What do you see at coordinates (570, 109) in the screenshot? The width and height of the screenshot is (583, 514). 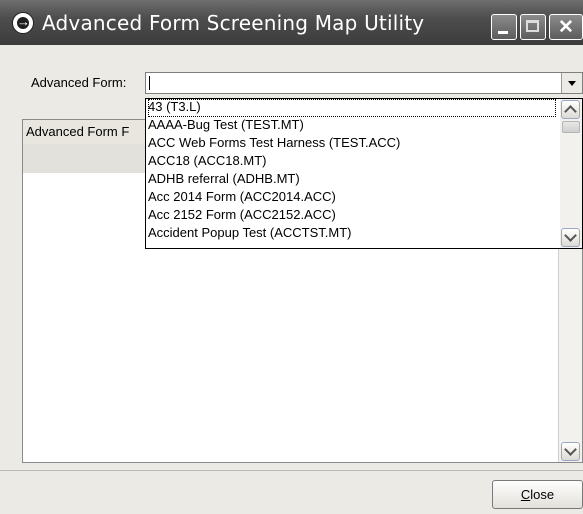 I see `scroll-up-icon` at bounding box center [570, 109].